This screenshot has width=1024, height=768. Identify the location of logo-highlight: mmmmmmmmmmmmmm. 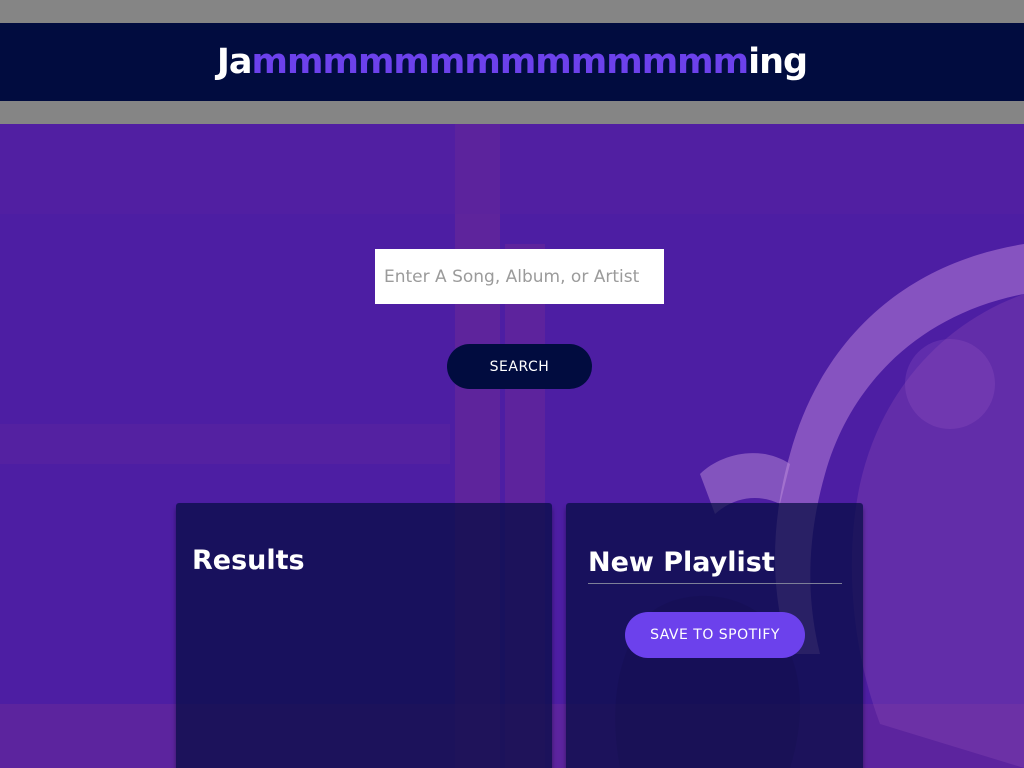
(500, 62).